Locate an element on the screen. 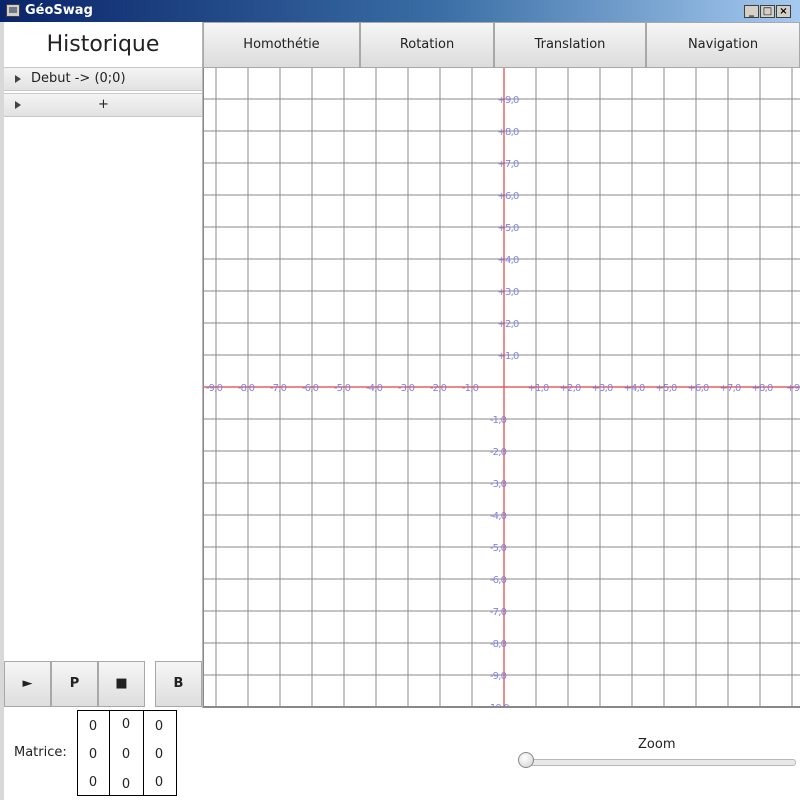  matrix-divider is located at coordinates (109, 753).